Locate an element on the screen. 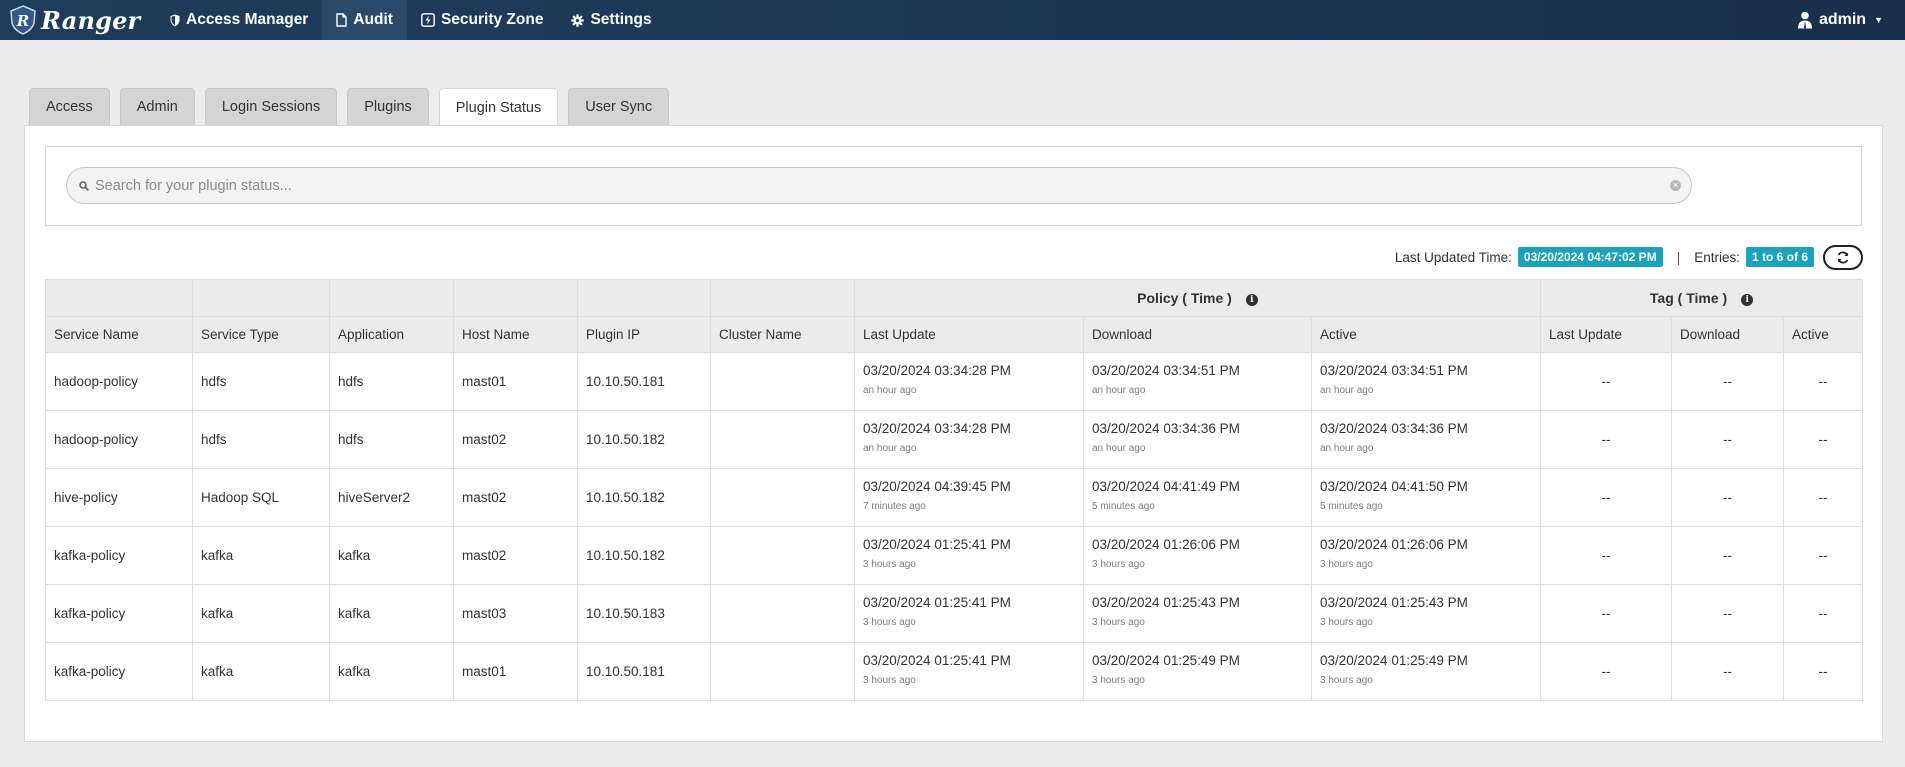  nav-audit: Audit is located at coordinates (364, 20).